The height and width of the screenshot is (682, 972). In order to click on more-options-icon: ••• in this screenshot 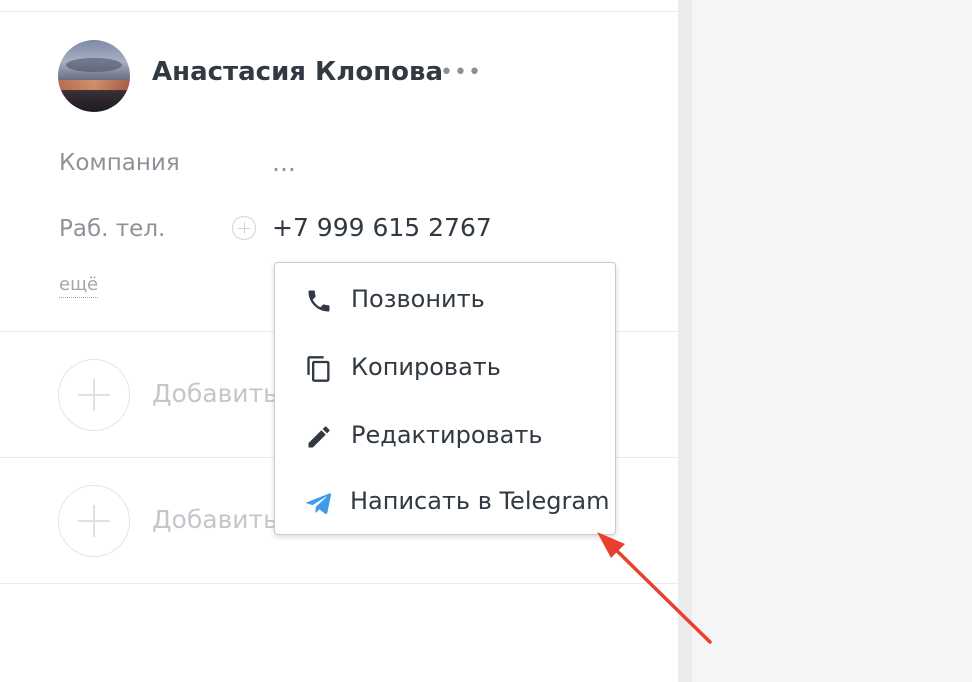, I will do `click(461, 73)`.